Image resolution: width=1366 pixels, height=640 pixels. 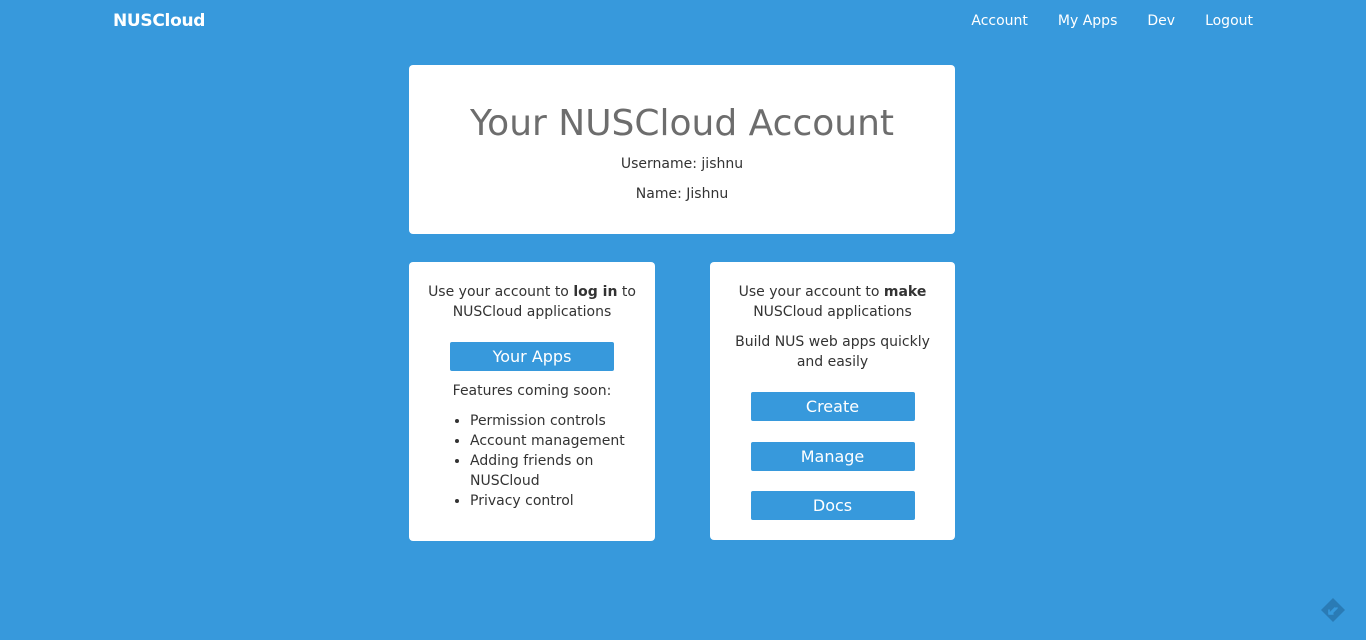 What do you see at coordinates (532, 356) in the screenshot?
I see `your-apps-button: Your Apps` at bounding box center [532, 356].